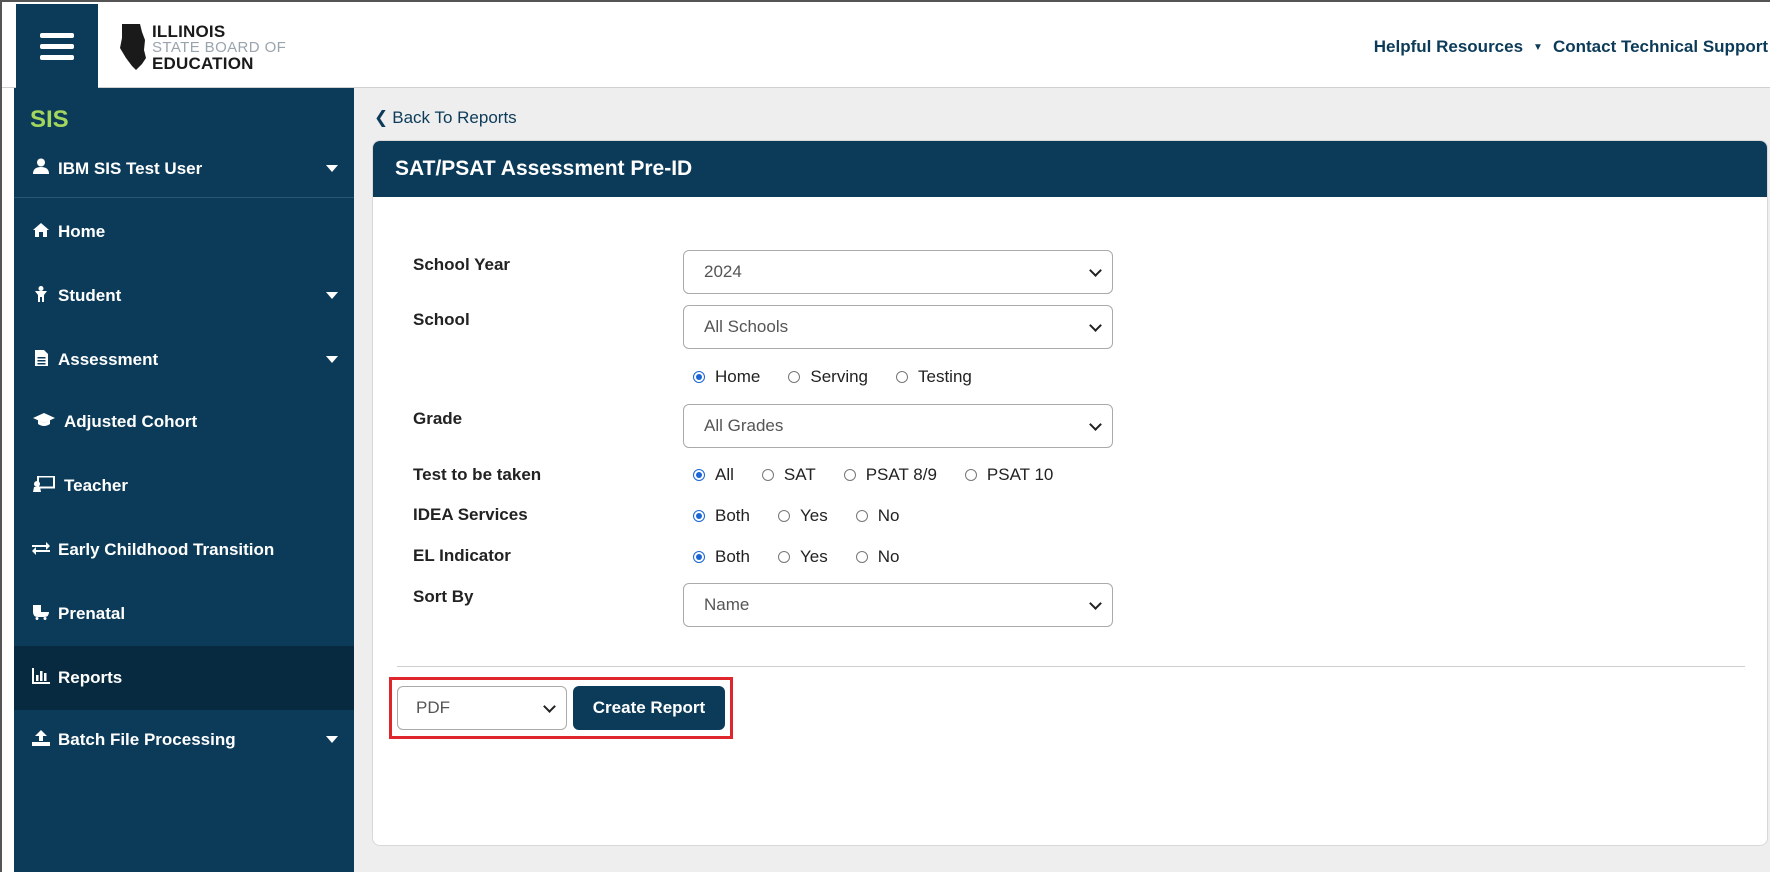 The width and height of the screenshot is (1770, 872). Describe the element at coordinates (813, 515) in the screenshot. I see `radio-label: Yes` at that location.